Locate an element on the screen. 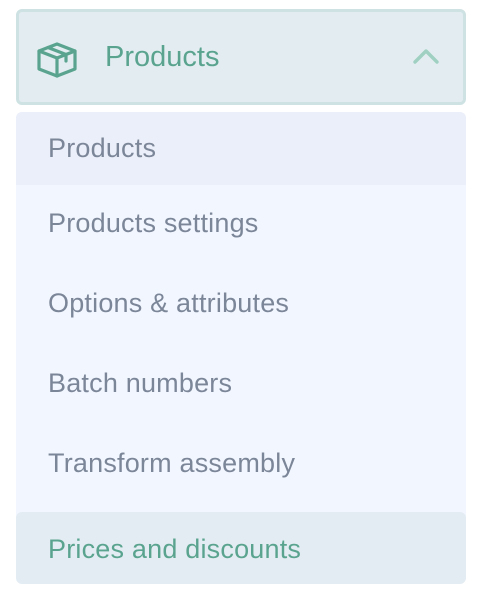 This screenshot has height=598, width=478. submenu-item-batch-numbers: Batch numbers is located at coordinates (241, 385).